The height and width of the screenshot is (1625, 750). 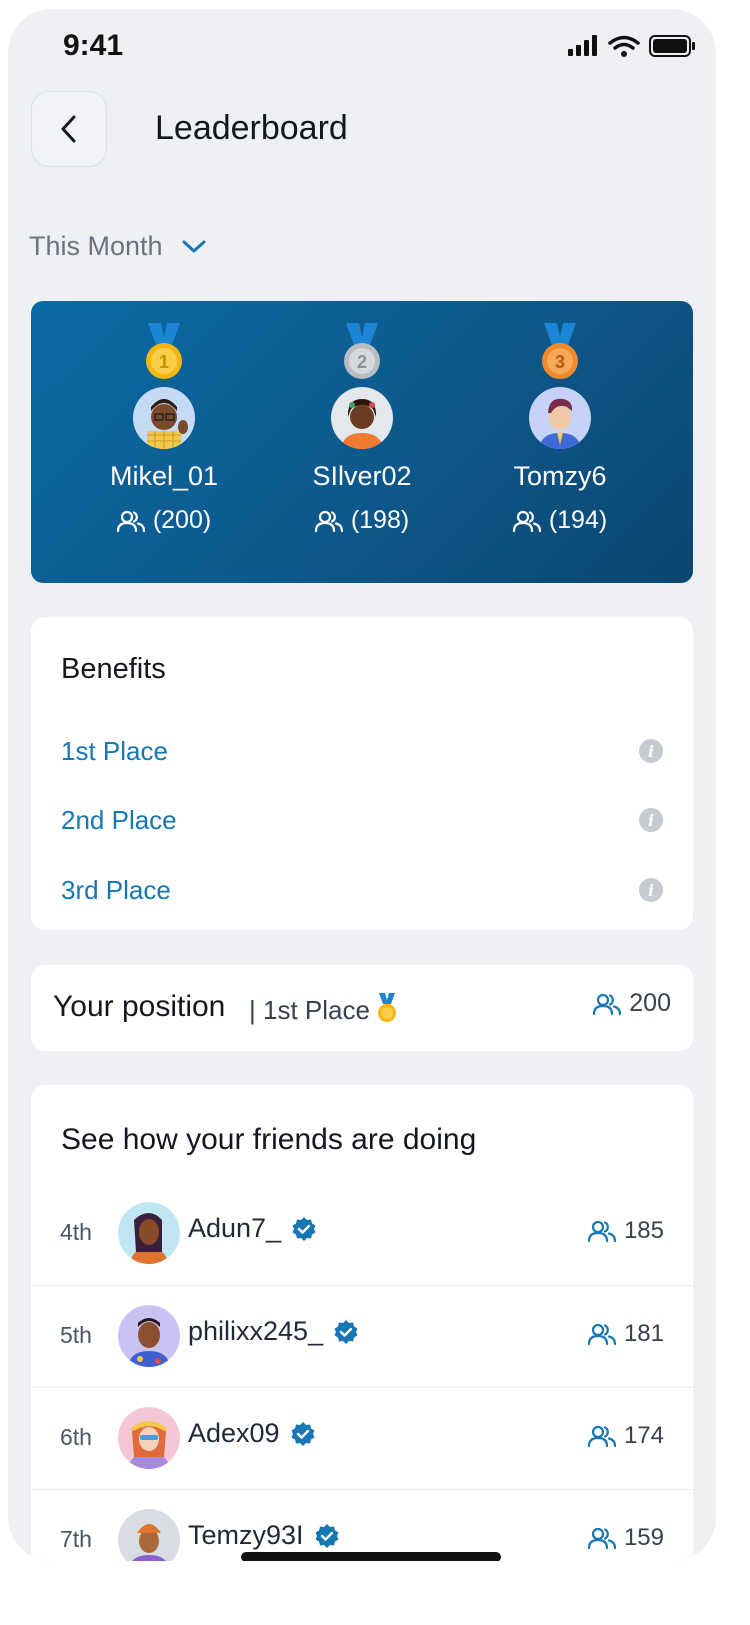 What do you see at coordinates (362, 890) in the screenshot?
I see `benefit-row-3rd: 3rd Place i` at bounding box center [362, 890].